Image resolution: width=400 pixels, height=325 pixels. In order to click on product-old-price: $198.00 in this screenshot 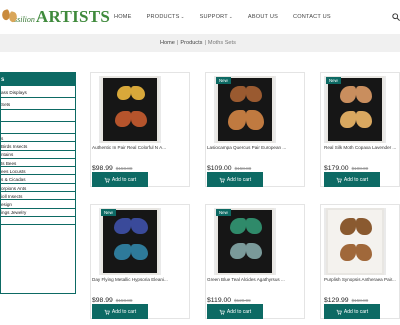, I will do `click(360, 168)`.